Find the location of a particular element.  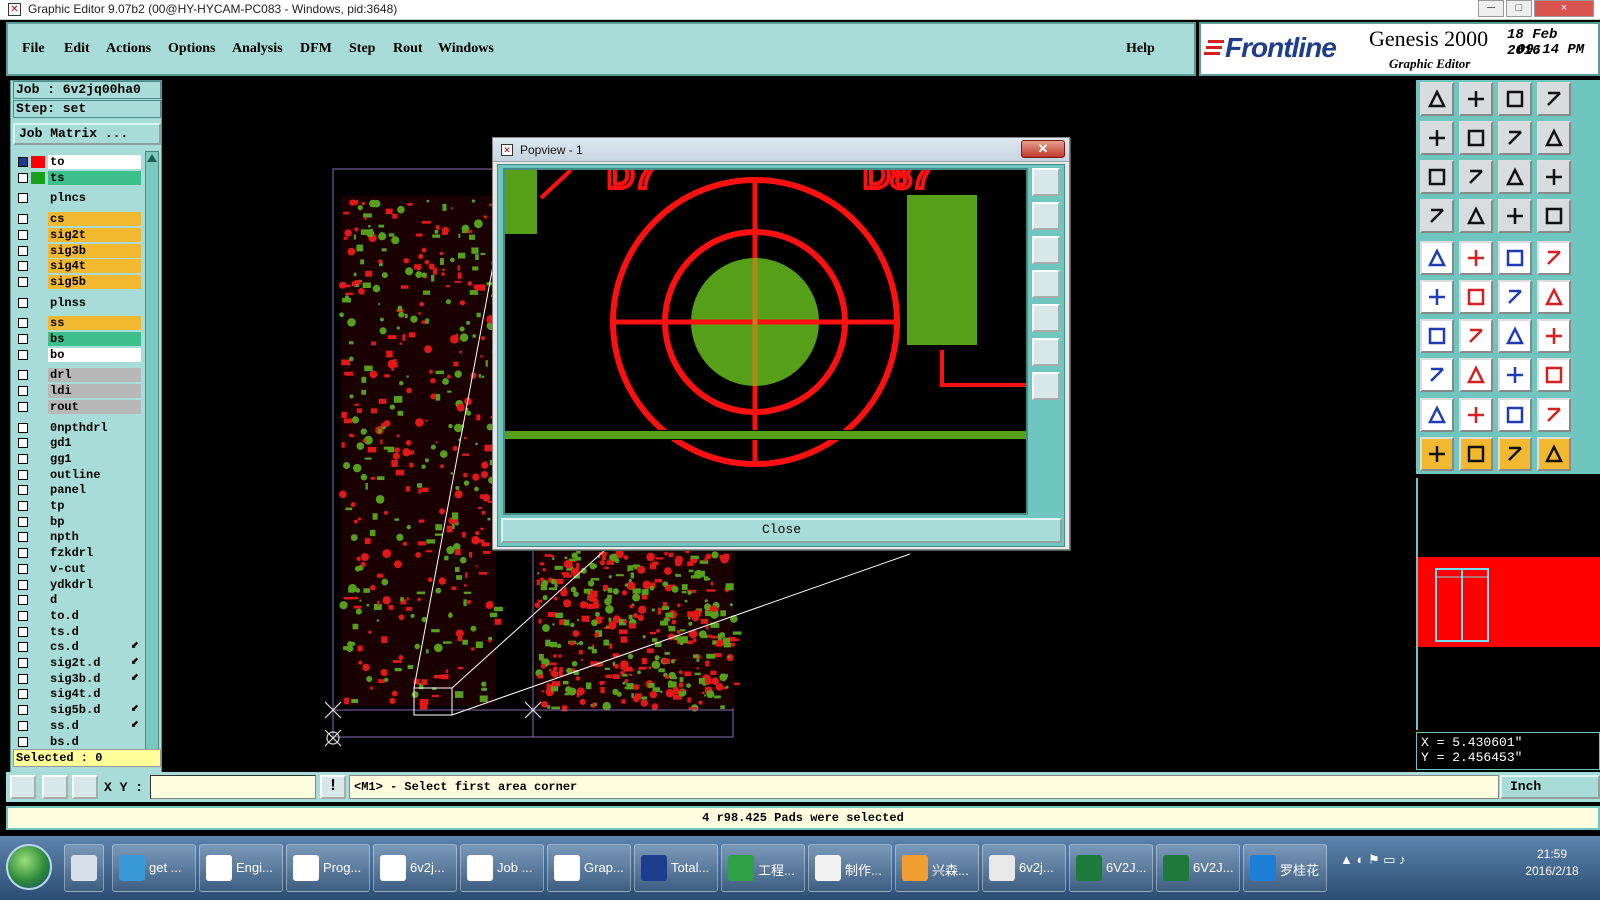

layer-name: plnss is located at coordinates (94, 302).